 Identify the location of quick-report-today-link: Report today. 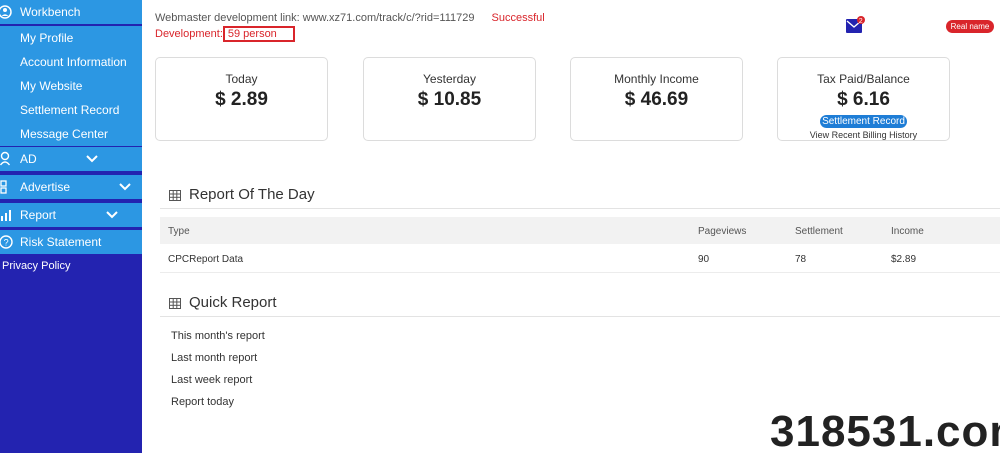
(202, 402).